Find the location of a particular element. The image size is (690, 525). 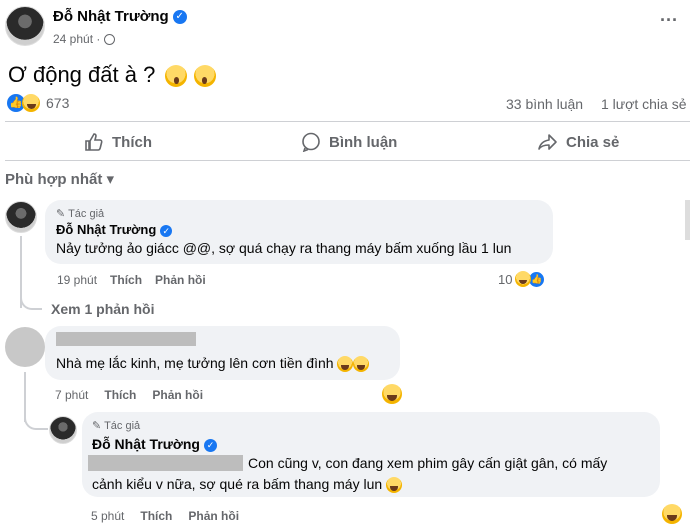

sort-dropdown: Phù hợp nhất ▾ is located at coordinates (59, 179).